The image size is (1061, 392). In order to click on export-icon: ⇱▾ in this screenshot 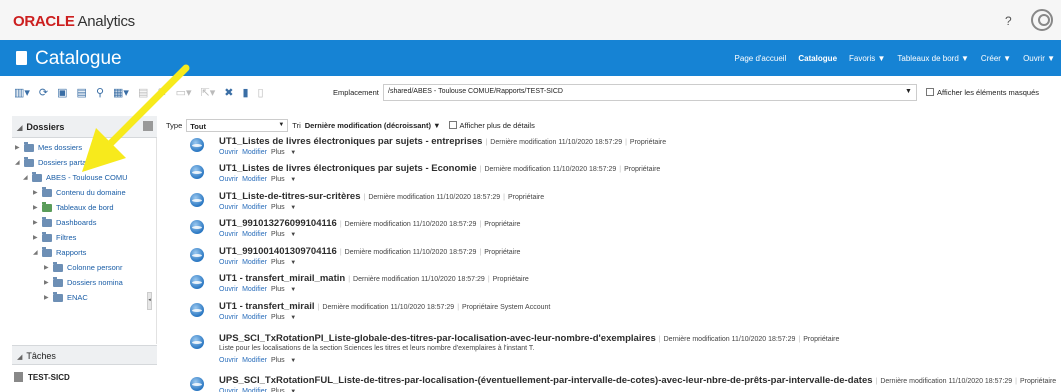, I will do `click(207, 92)`.